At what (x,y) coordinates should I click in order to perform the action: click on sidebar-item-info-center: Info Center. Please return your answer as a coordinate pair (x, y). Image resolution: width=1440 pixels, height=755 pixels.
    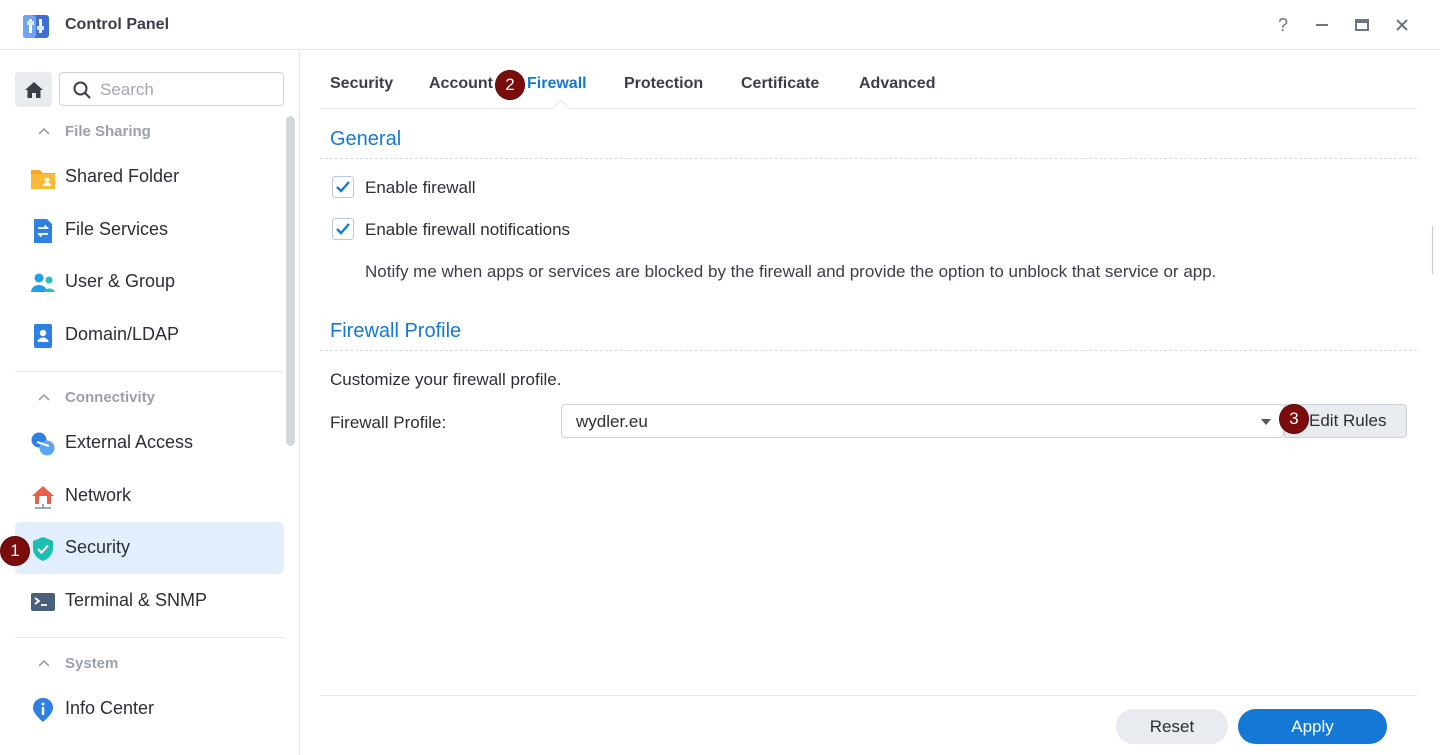
    Looking at the image, I should click on (149, 709).